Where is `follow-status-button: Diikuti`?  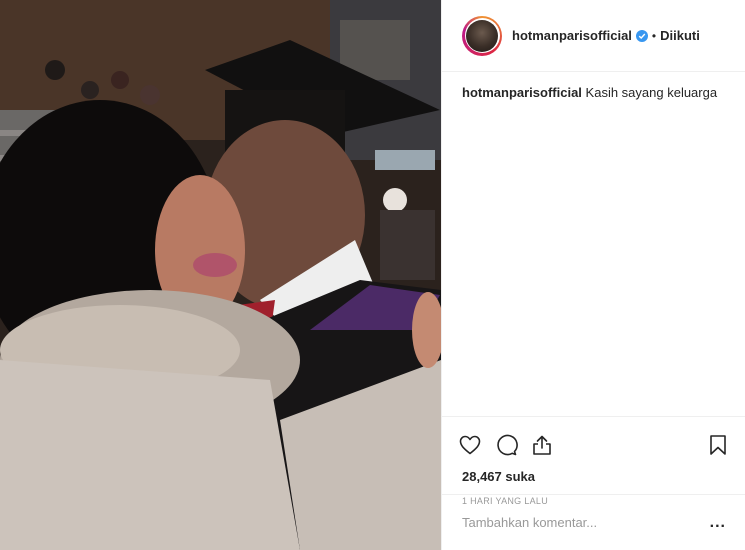 follow-status-button: Diikuti is located at coordinates (680, 35).